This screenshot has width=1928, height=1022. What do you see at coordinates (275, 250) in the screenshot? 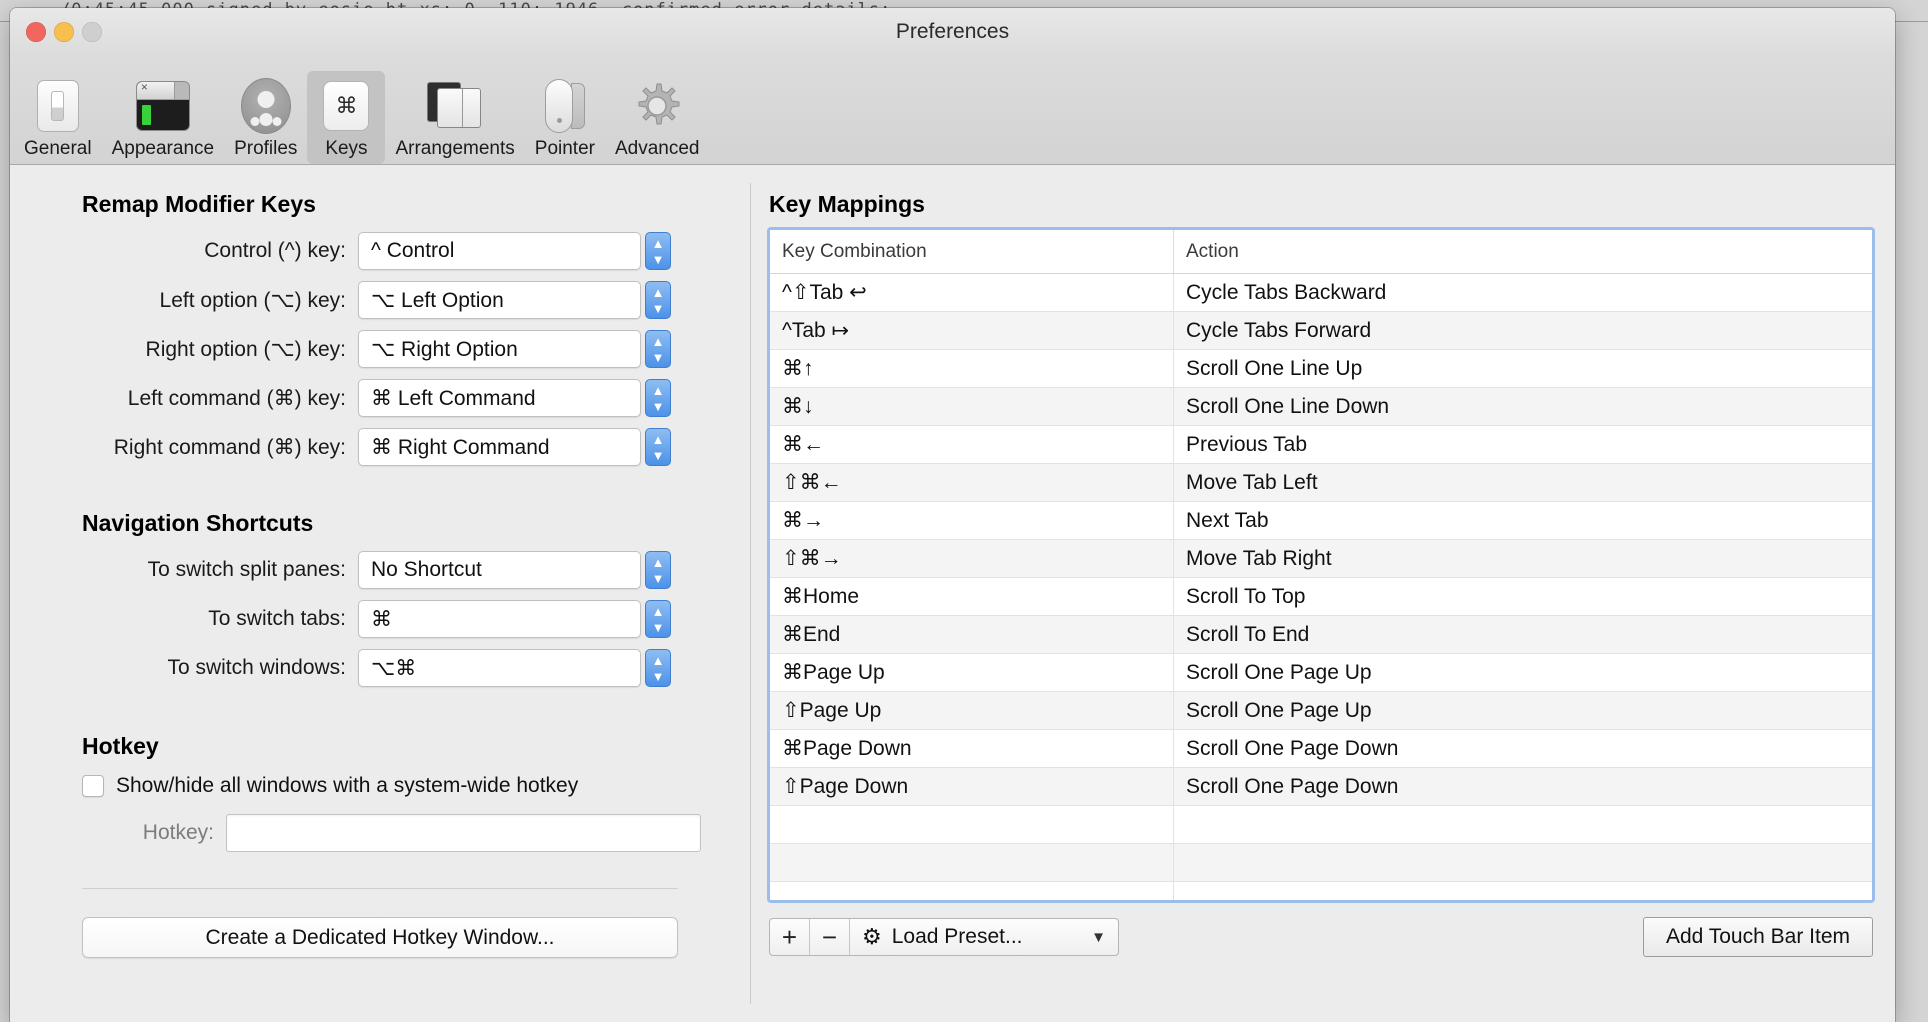
I see `remap-label-control: Control (^) key:` at bounding box center [275, 250].